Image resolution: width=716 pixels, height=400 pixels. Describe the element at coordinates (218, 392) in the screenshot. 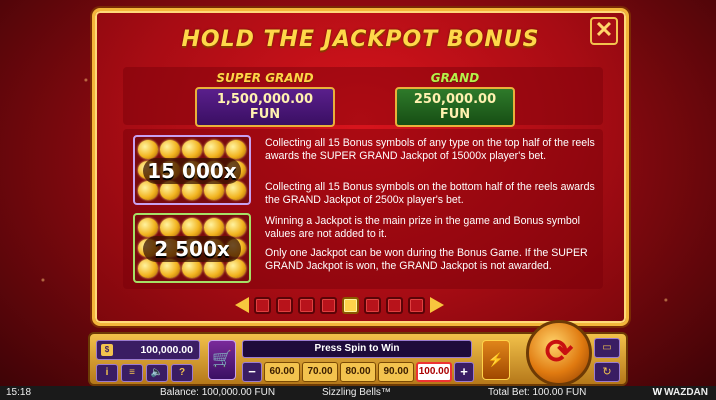

I see `status-balance: Balance: 100,000.00 FUN` at that location.